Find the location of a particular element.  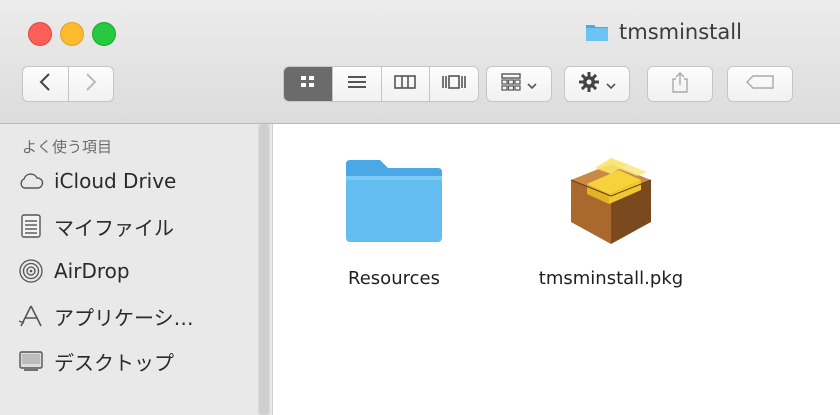

icon-view-icon is located at coordinates (308, 84).